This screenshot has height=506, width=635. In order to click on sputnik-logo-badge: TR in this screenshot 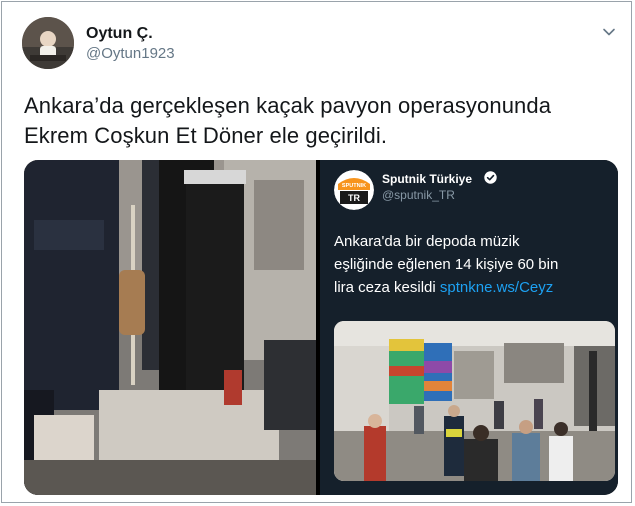, I will do `click(354, 198)`.